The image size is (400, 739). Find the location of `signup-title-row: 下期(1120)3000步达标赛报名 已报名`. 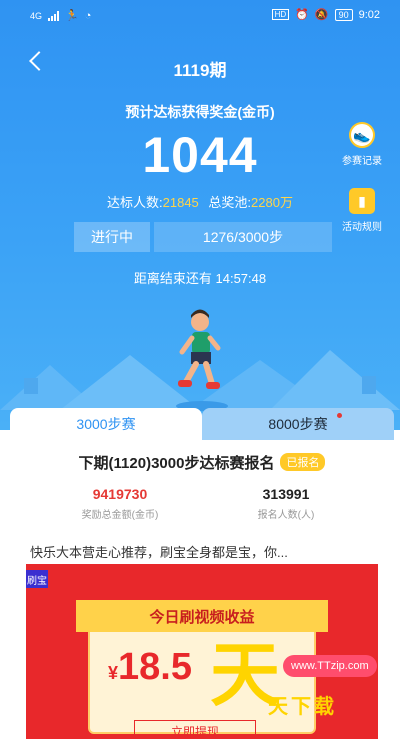

signup-title-row: 下期(1120)3000步达标赛报名 已报名 is located at coordinates (202, 462).